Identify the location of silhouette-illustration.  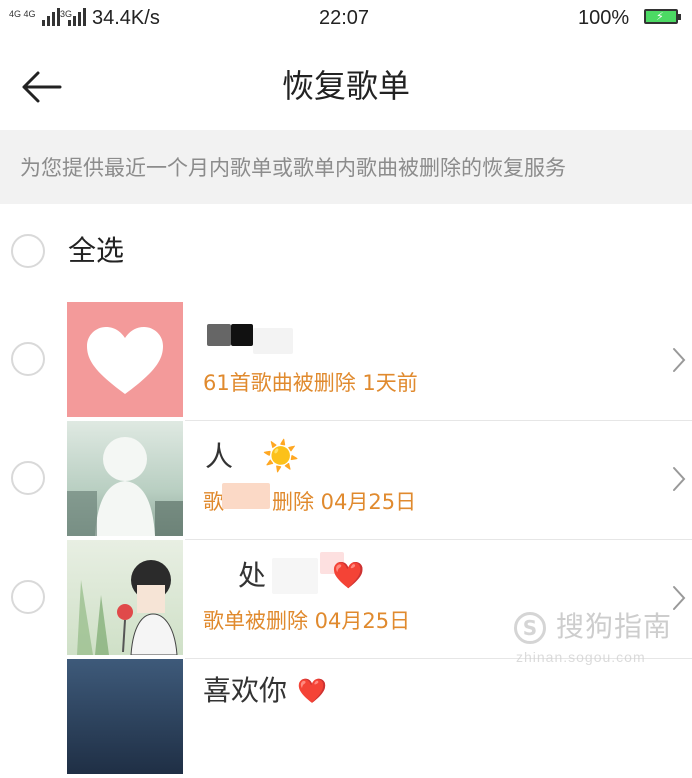
(125, 486).